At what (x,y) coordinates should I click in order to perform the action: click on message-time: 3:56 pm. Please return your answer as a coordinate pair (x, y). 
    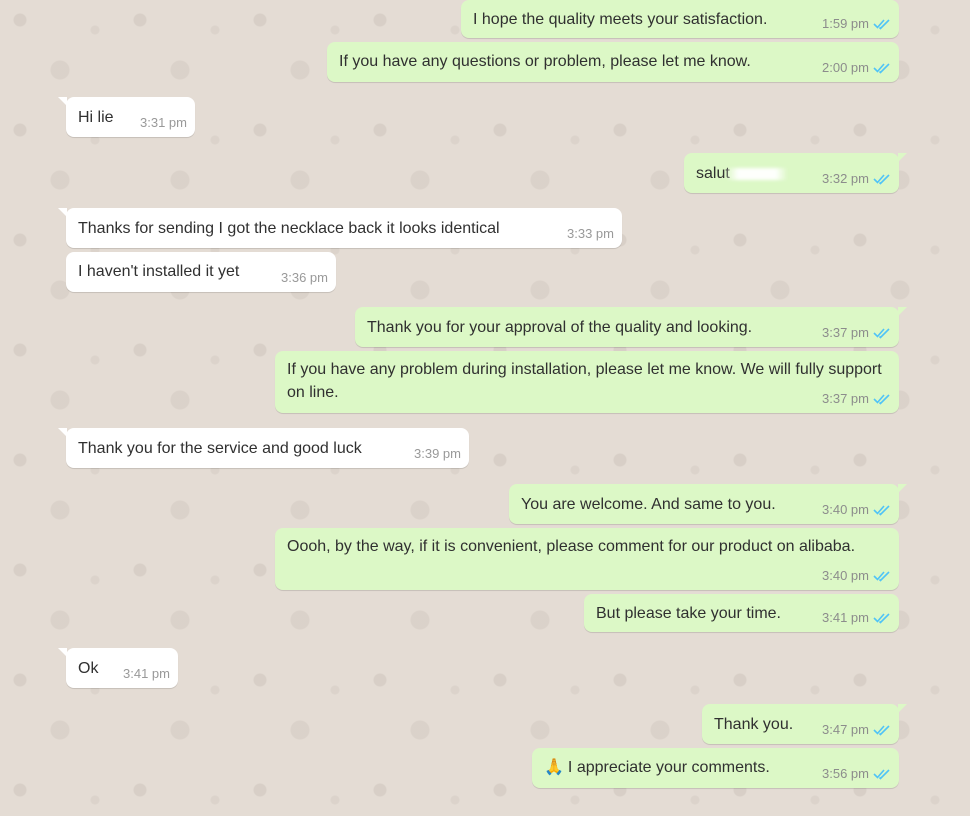
    Looking at the image, I should click on (845, 773).